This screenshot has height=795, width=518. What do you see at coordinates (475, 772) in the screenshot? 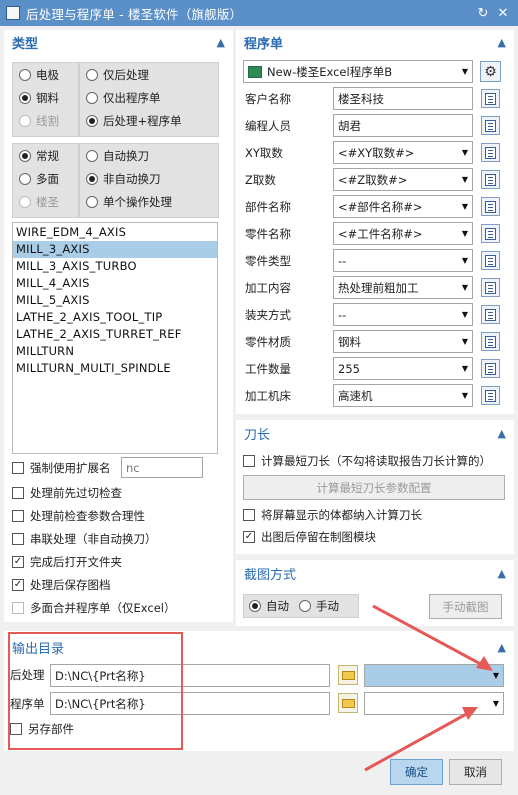
I see `cancel-button: 取消` at bounding box center [475, 772].